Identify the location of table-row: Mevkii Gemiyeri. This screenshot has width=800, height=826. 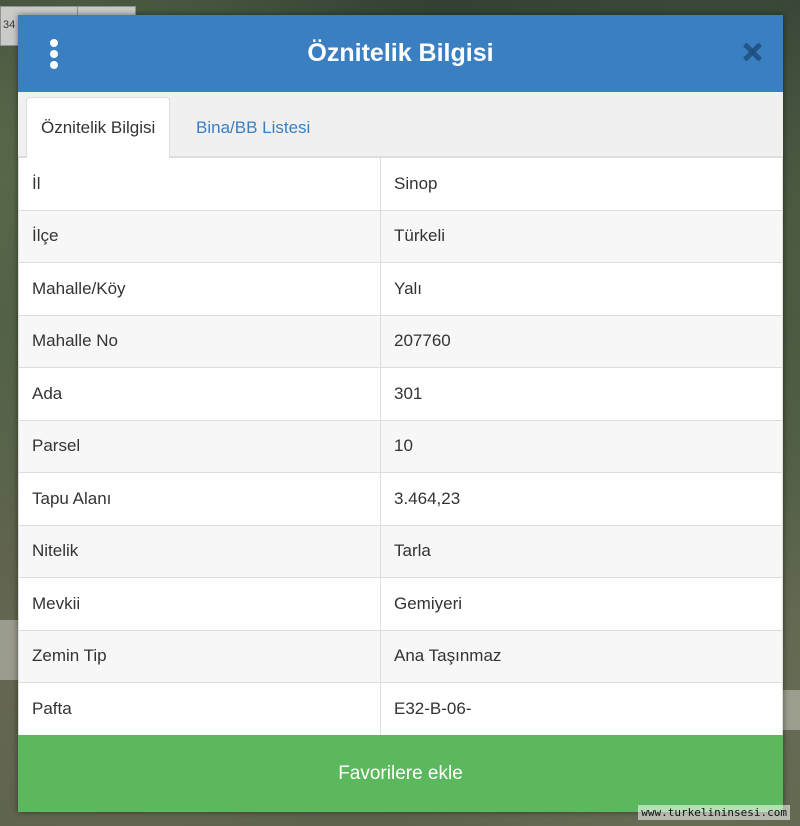
(400, 604).